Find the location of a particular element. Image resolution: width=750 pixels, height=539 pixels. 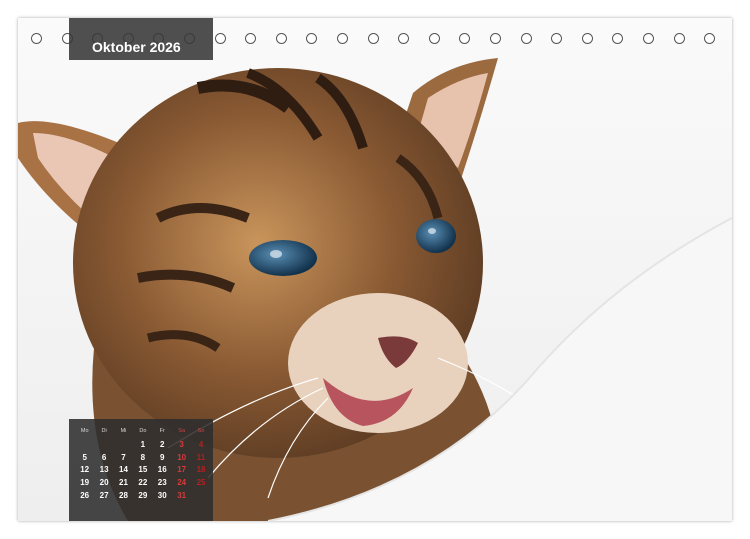

calendar-day: 6 is located at coordinates (104, 457).